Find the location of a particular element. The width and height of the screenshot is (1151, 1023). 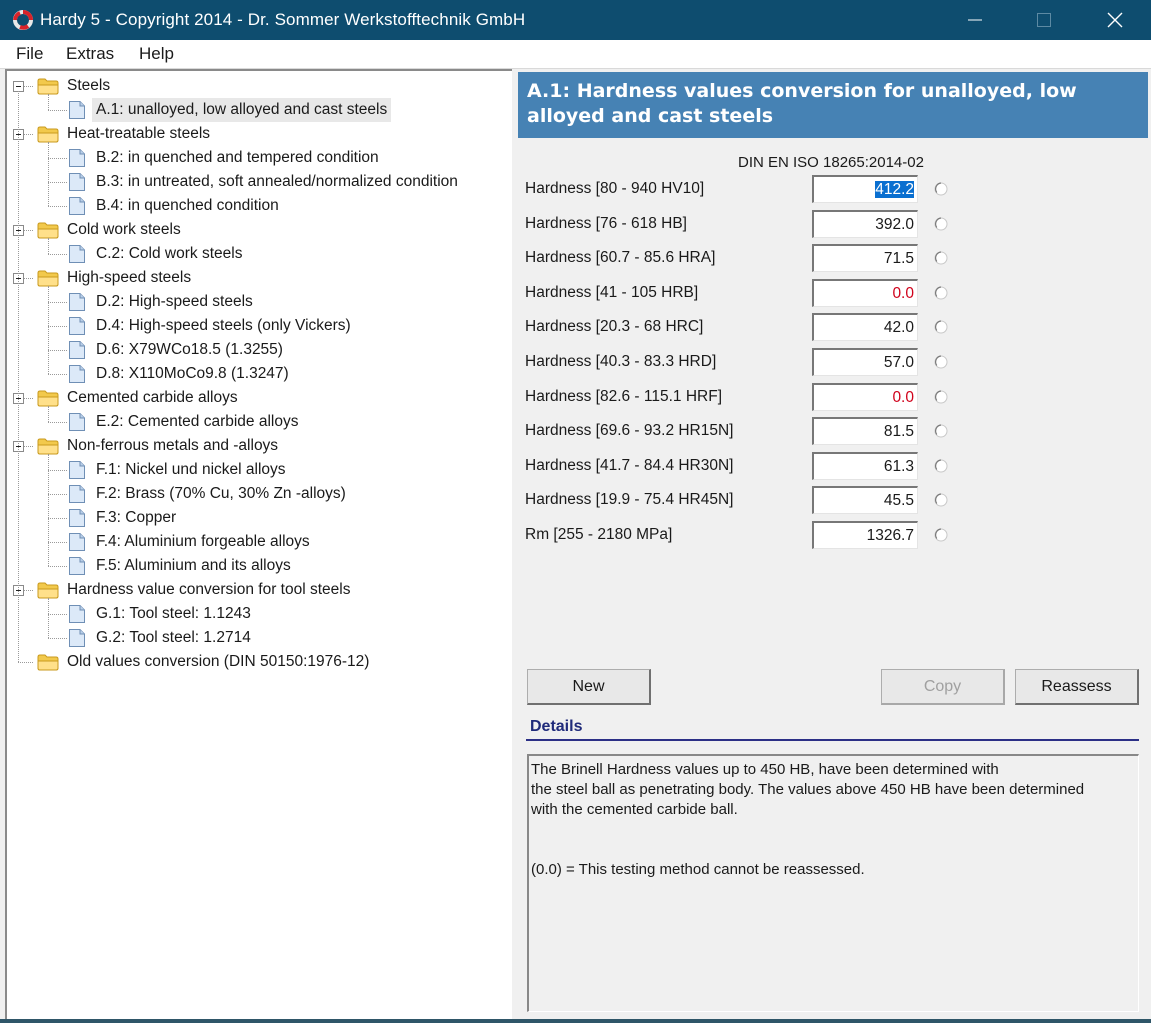

hardness-row: Hardness [41.7 - 84.4 HR30N] 61.3 is located at coordinates (833, 467).